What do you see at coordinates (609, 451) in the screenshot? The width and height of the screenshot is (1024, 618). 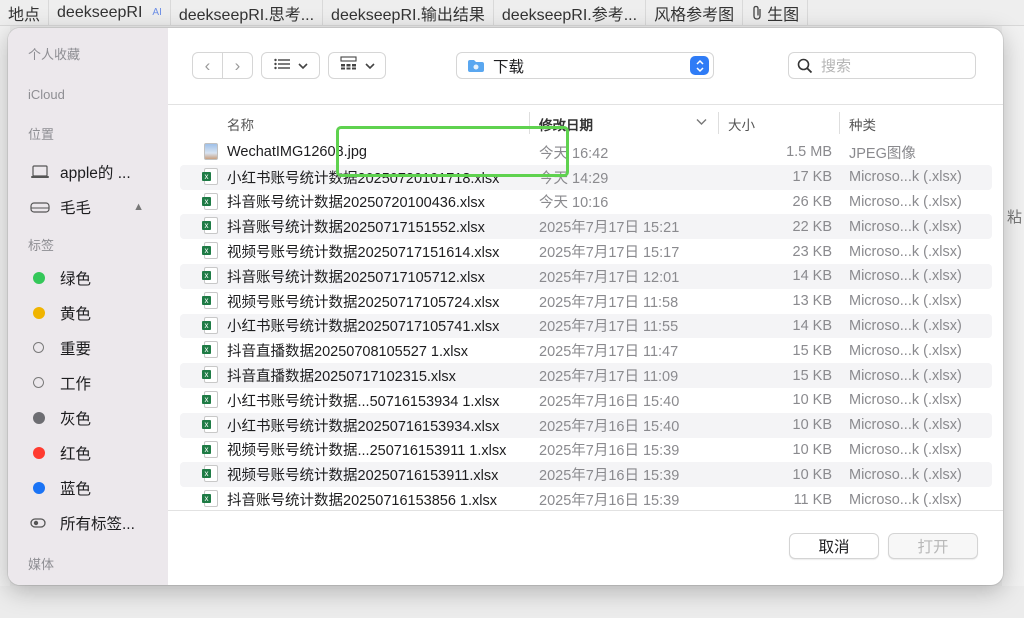 I see `file-date: 2025年7月16日 15:39` at bounding box center [609, 451].